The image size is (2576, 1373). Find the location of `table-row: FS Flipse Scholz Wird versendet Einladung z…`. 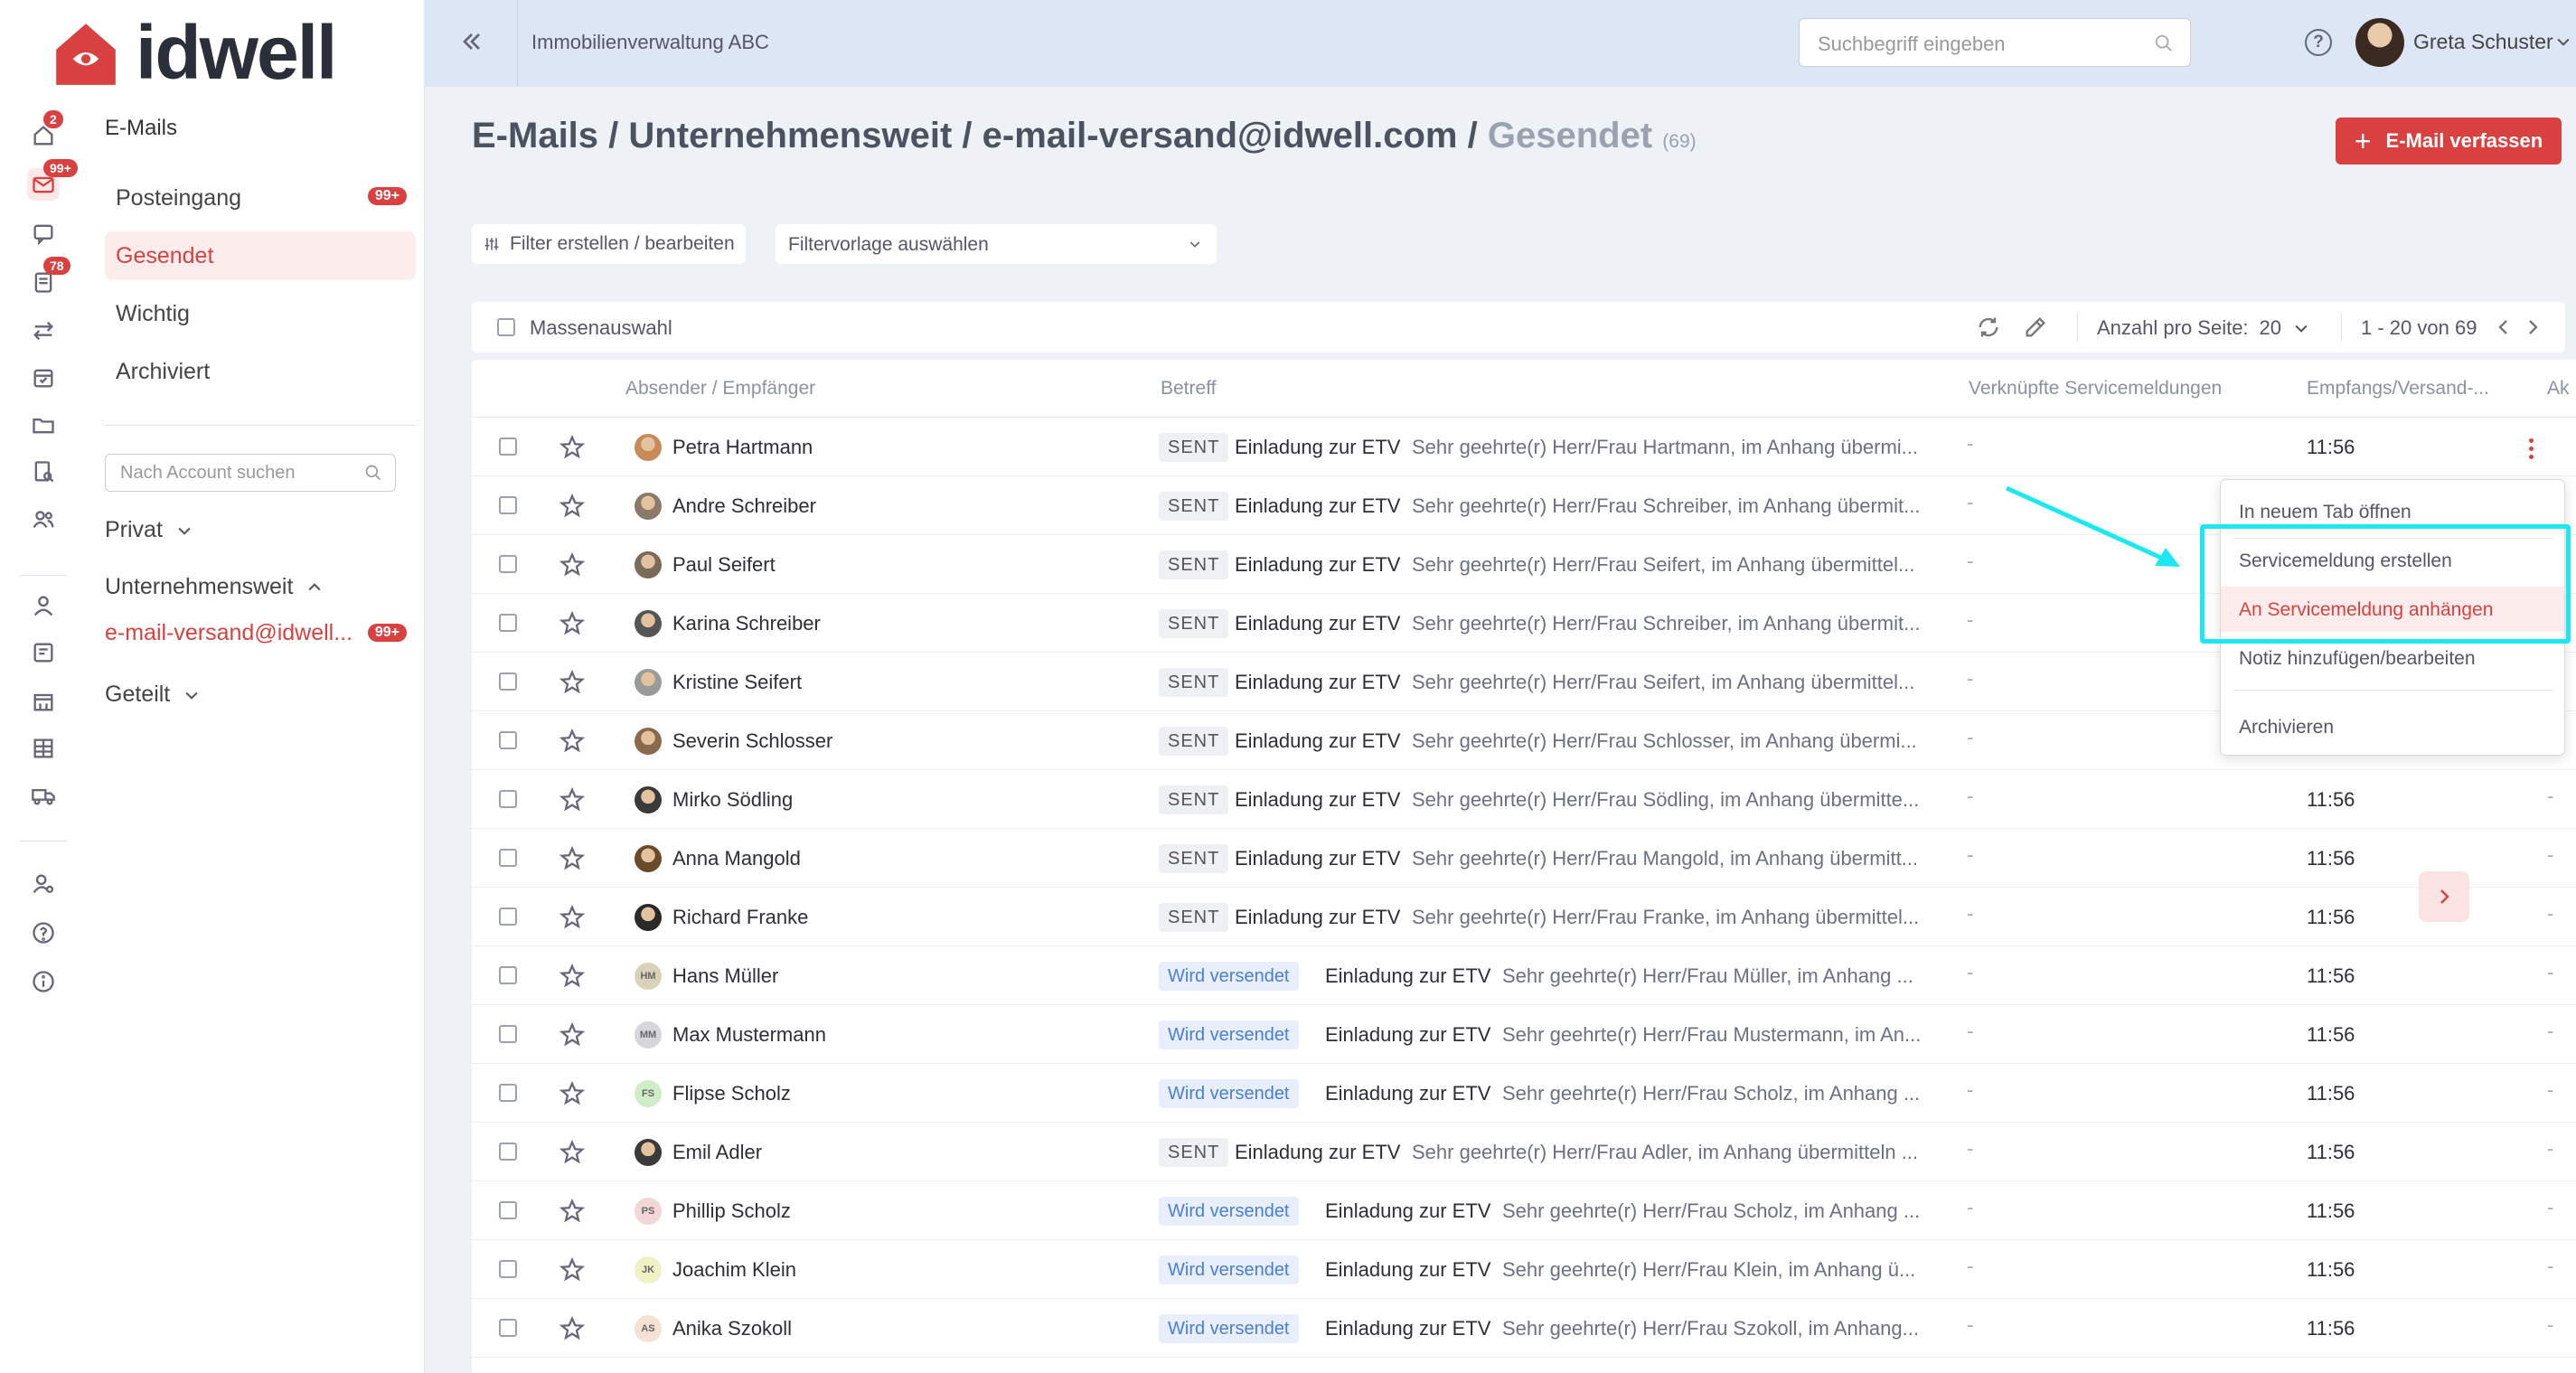

table-row: FS Flipse Scholz Wird versendet Einladung z… is located at coordinates (1524, 1093).